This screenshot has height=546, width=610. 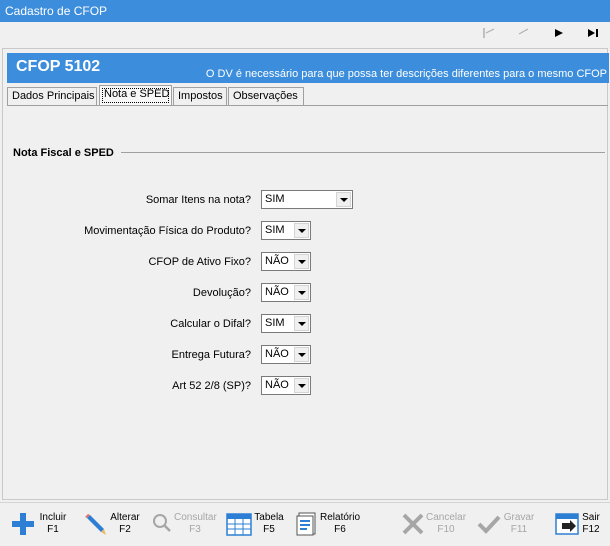 What do you see at coordinates (198, 200) in the screenshot?
I see `field-label-somar-itens: Somar Itens na nota?` at bounding box center [198, 200].